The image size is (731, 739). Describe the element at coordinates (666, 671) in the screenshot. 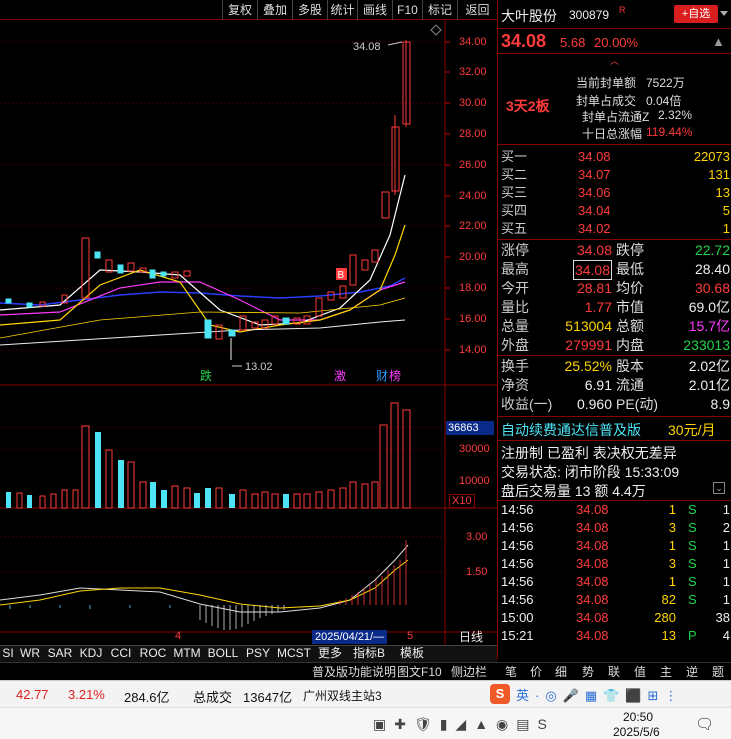

I see `tab-zhu: 主` at that location.